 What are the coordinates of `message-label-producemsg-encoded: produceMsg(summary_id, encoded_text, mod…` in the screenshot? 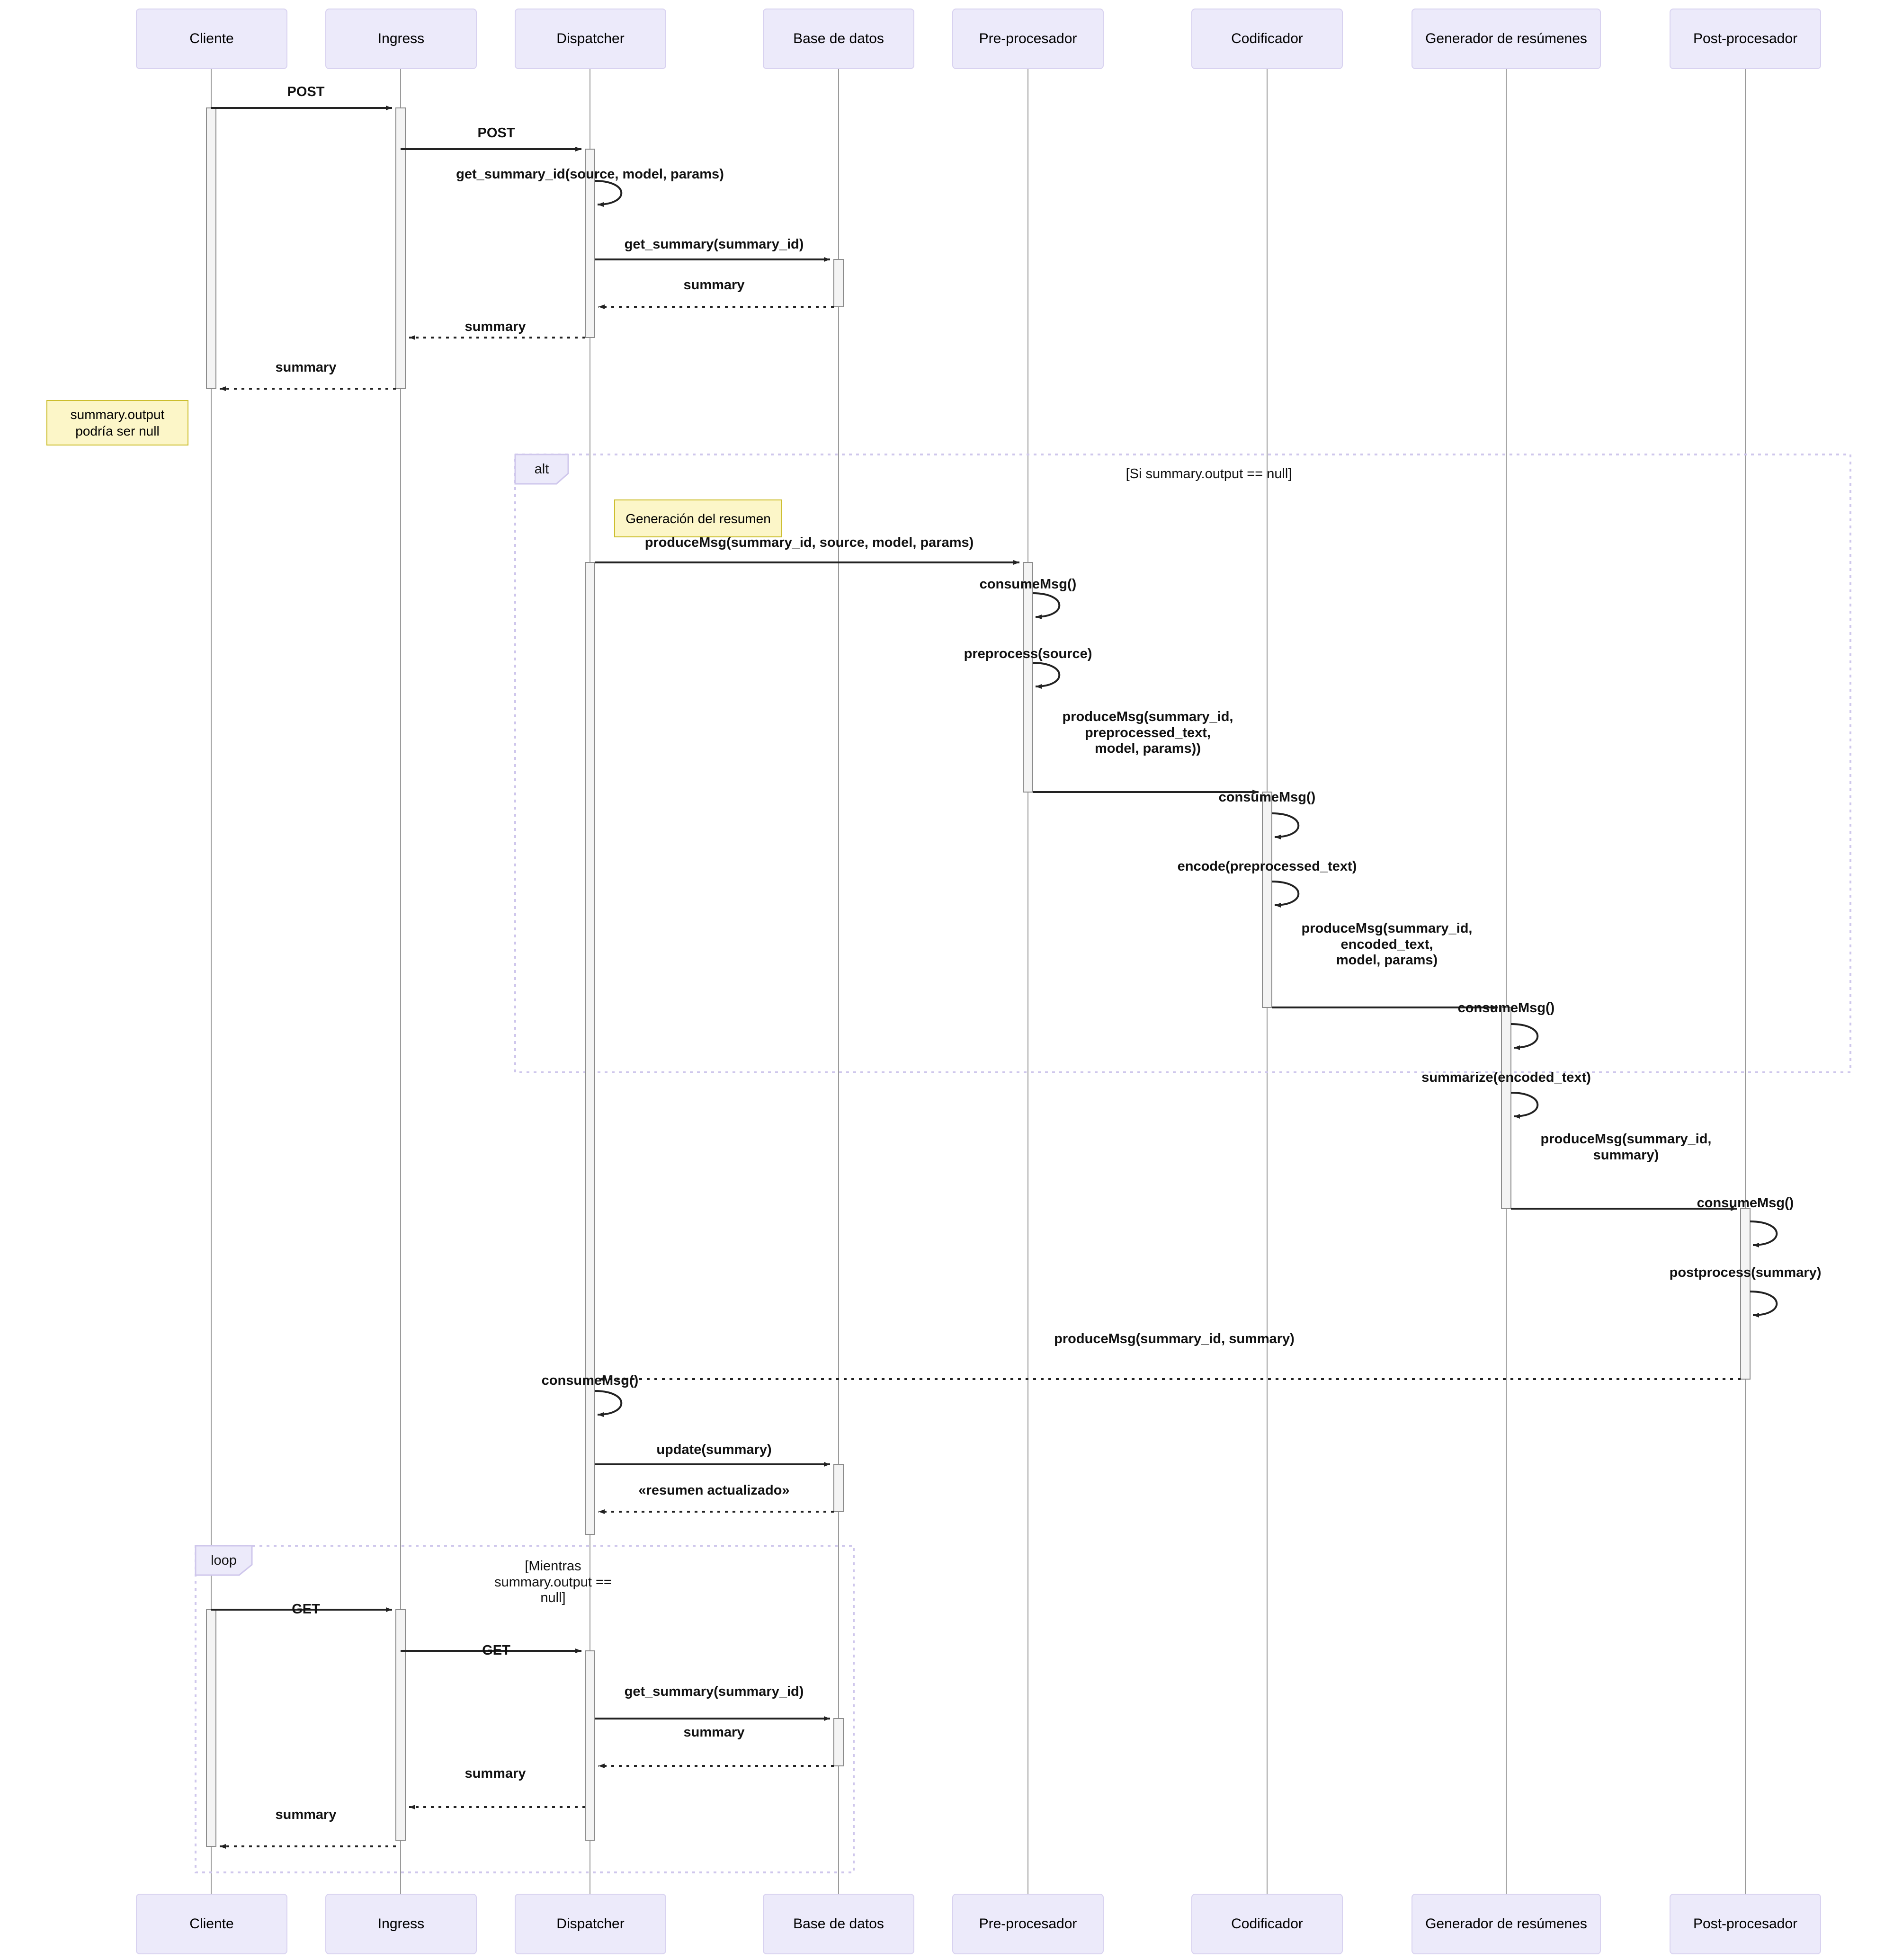 It's located at (1387, 944).